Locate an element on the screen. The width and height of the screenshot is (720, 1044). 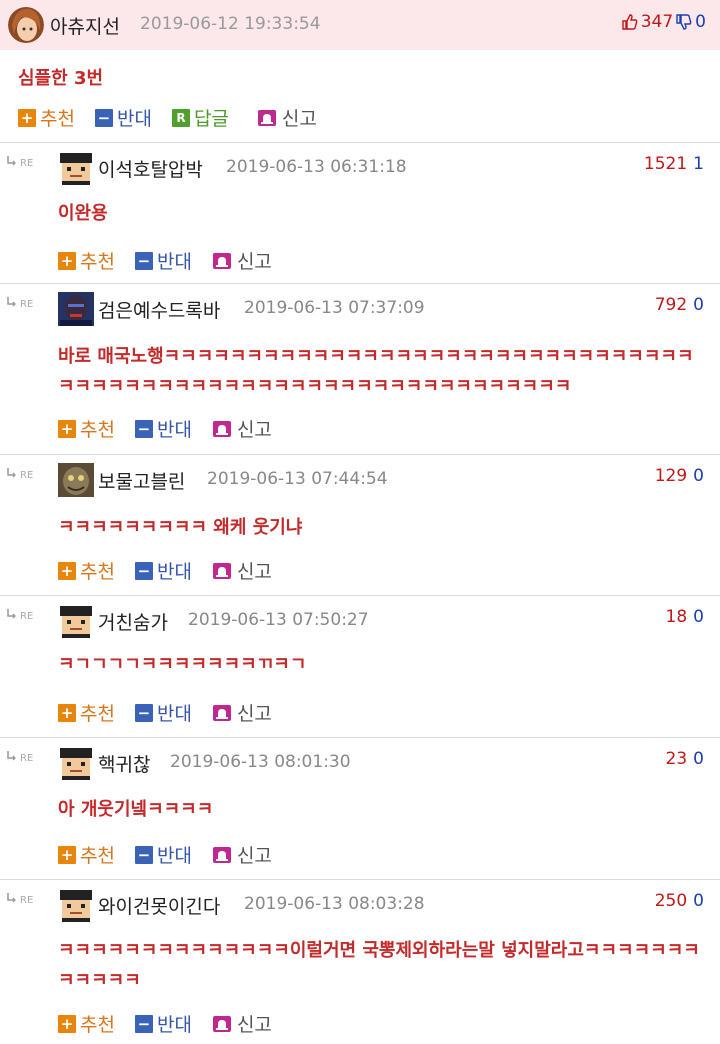
comment-timestamp: 2019-06-13 07:37:09 is located at coordinates (334, 308).